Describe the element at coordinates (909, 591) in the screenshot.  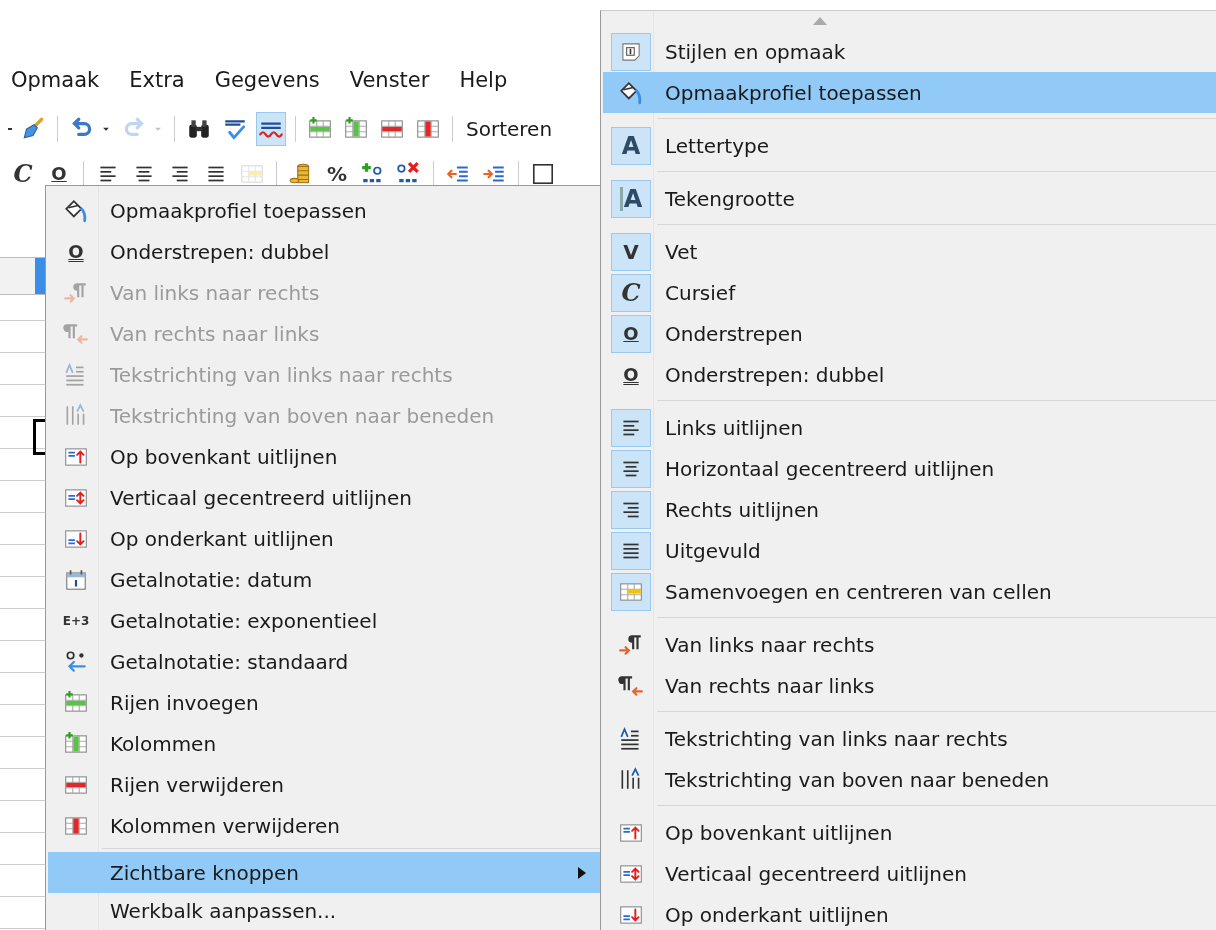
I see `menu-item: Samenvoegen en centreren van cellen` at that location.